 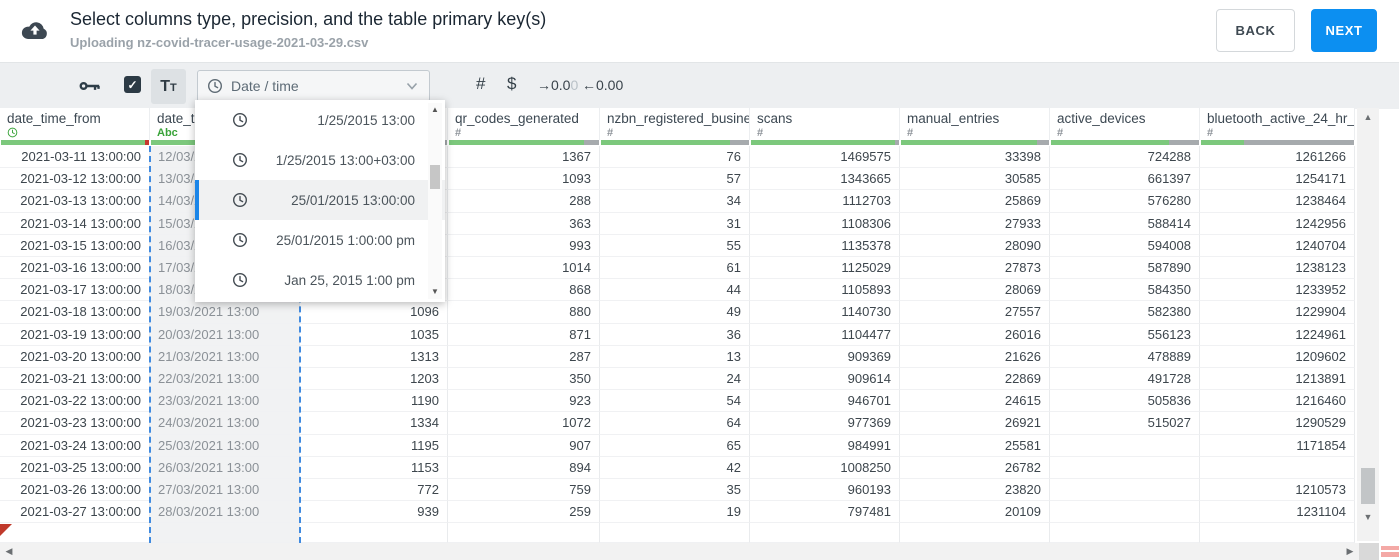 What do you see at coordinates (1125, 268) in the screenshot?
I see `table-cell: 587890` at bounding box center [1125, 268].